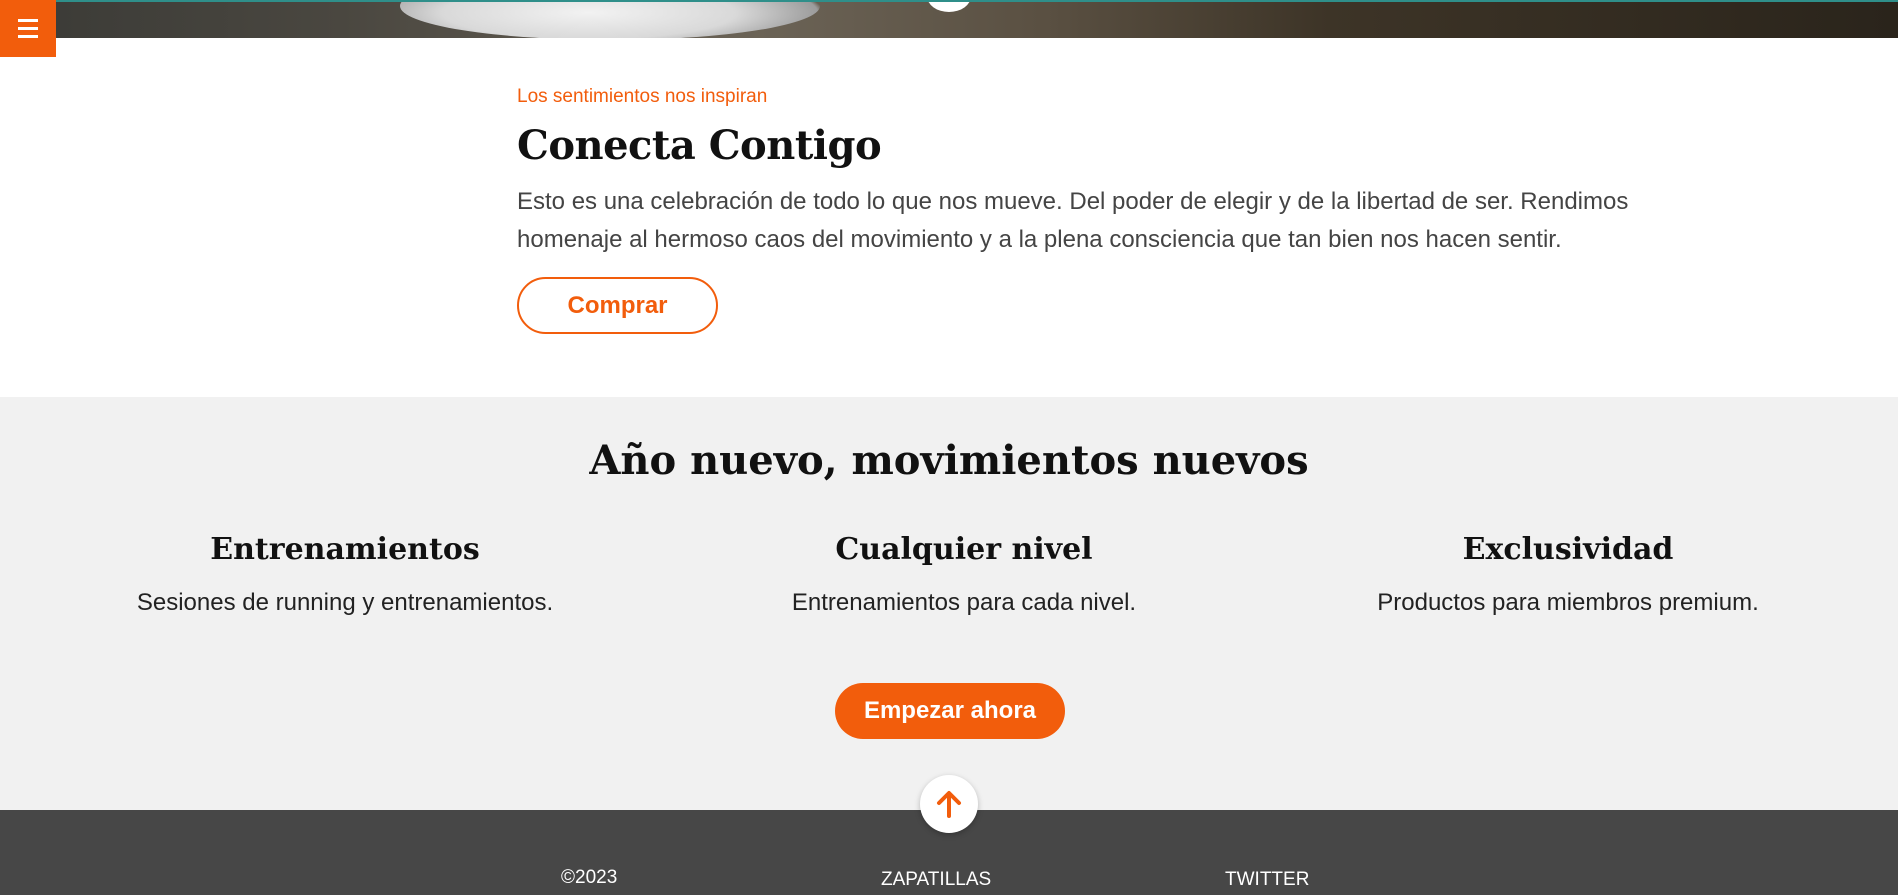 This screenshot has width=1898, height=895. Describe the element at coordinates (345, 549) in the screenshot. I see `feature-title: Entrenamientos` at that location.